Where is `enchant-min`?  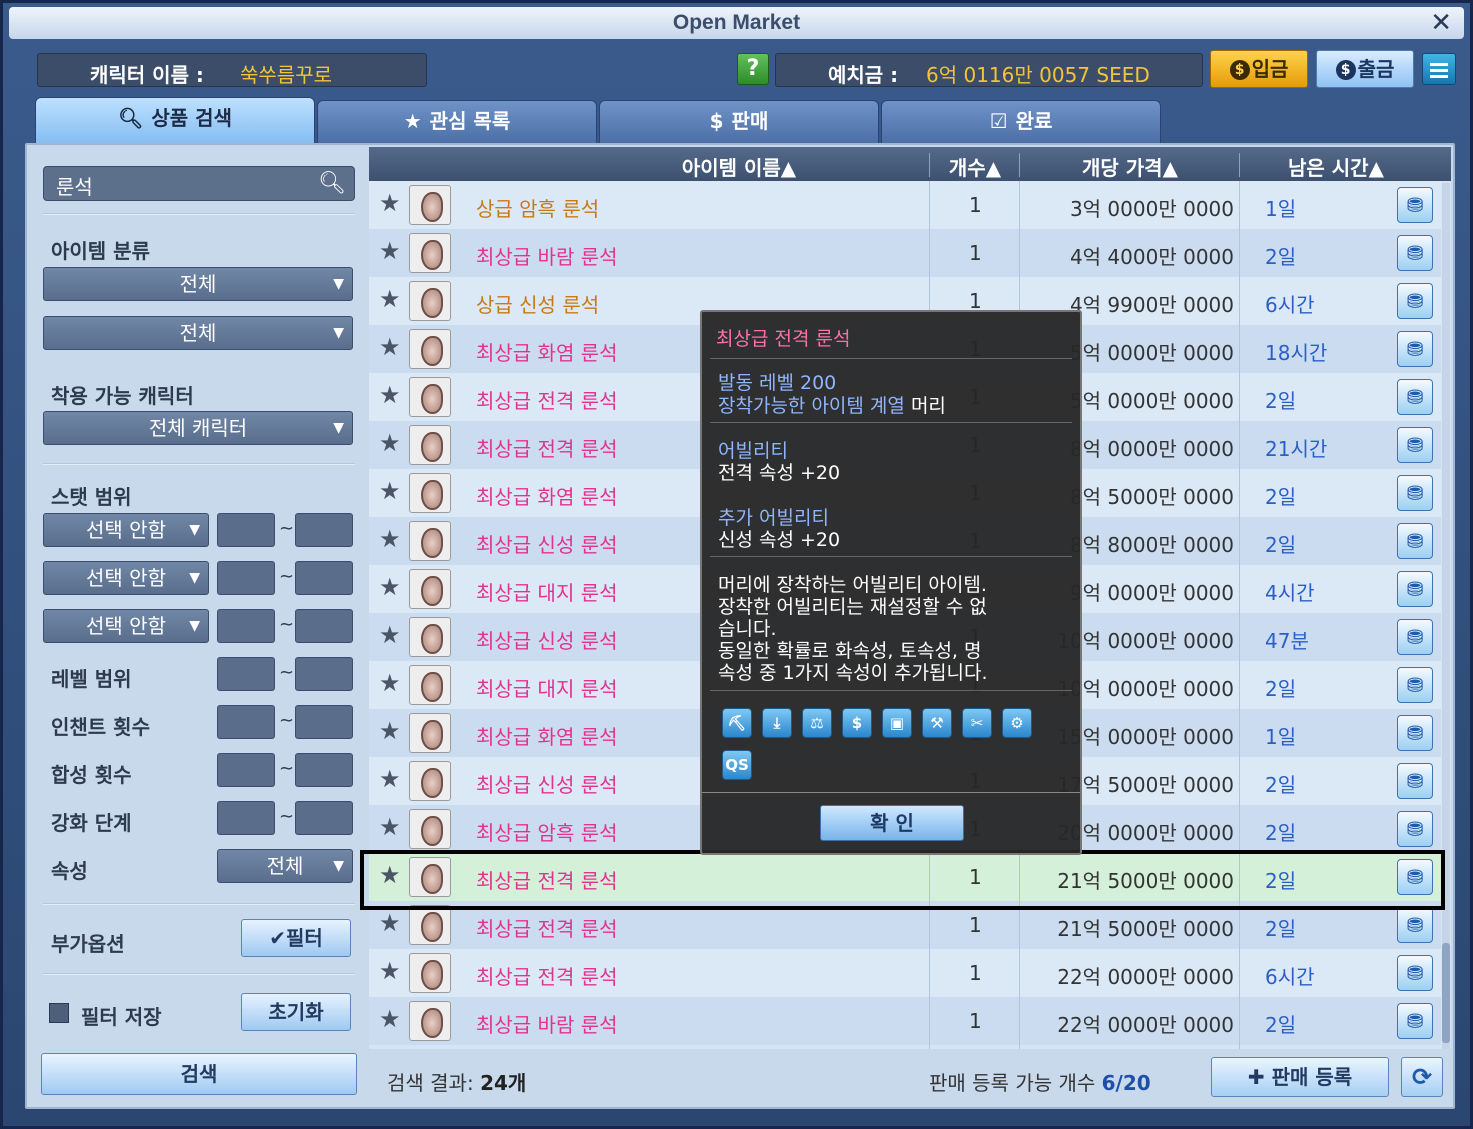
enchant-min is located at coordinates (246, 722).